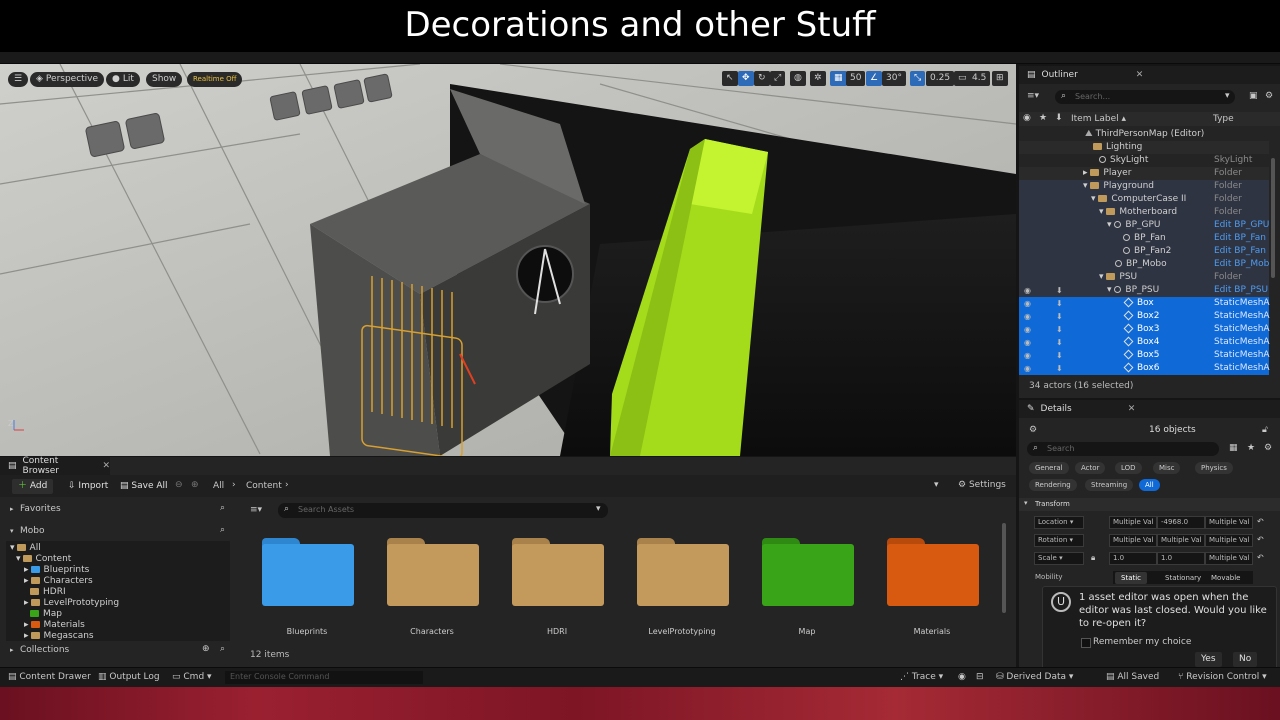  What do you see at coordinates (1225, 578) in the screenshot?
I see `mobility-movable: Movable` at bounding box center [1225, 578].